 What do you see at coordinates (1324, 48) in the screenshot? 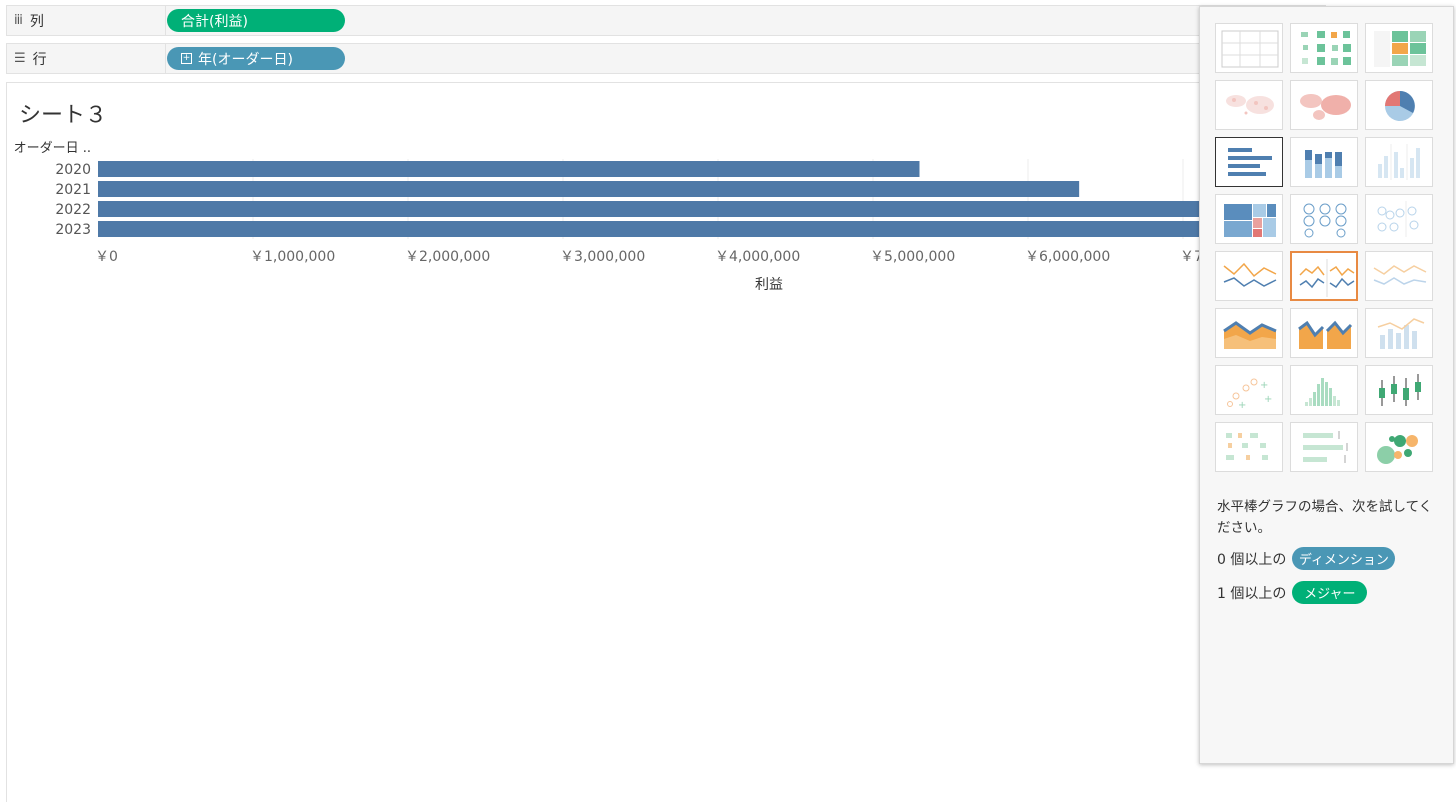
I see `chart-type-heat-map-icon` at bounding box center [1324, 48].